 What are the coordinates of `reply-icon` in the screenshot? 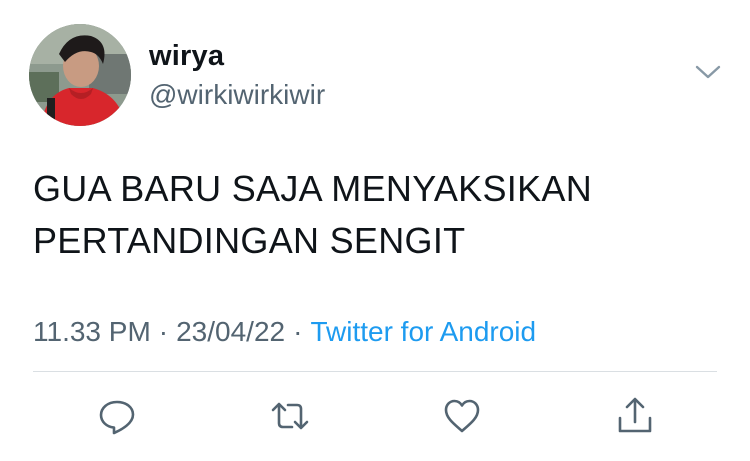 It's located at (117, 417).